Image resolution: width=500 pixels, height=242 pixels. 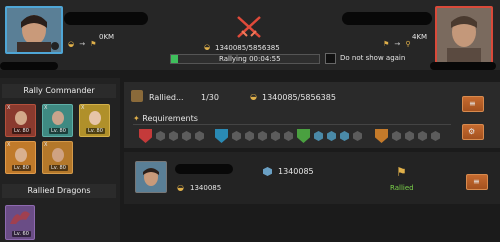 I want to click on rally-list-button: ≡, so click(x=473, y=104).